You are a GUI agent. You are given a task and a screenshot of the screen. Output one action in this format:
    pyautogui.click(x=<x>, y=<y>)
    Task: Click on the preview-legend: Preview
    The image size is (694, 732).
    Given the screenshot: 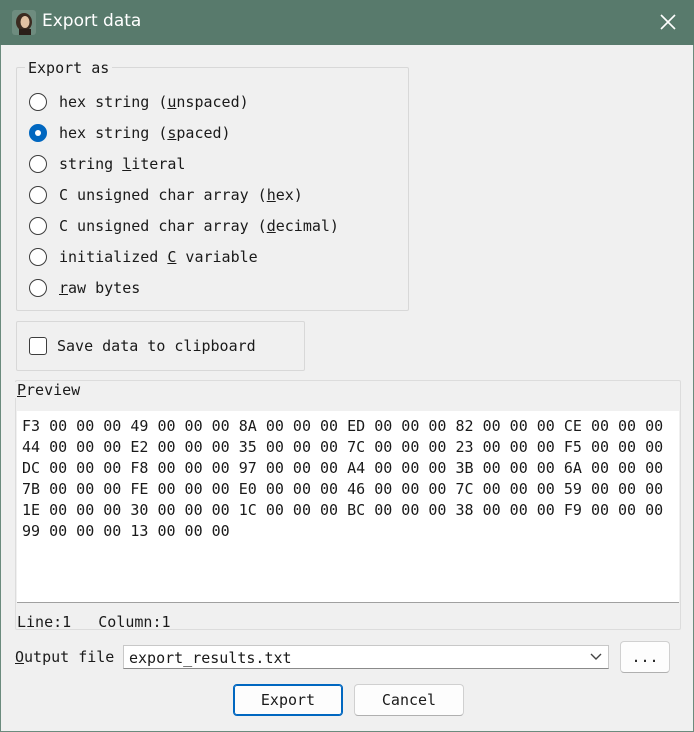 What is the action you would take?
    pyautogui.click(x=49, y=390)
    